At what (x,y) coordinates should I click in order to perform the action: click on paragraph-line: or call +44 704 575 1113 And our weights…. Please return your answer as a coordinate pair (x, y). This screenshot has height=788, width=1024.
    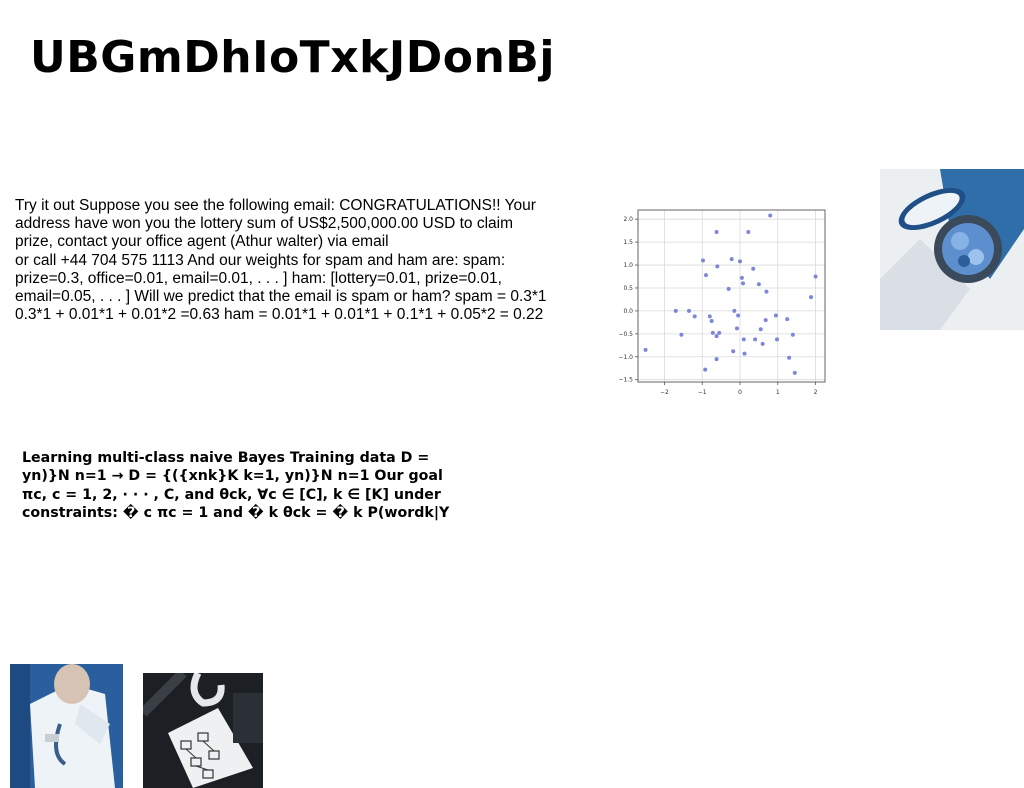
    Looking at the image, I should click on (260, 260).